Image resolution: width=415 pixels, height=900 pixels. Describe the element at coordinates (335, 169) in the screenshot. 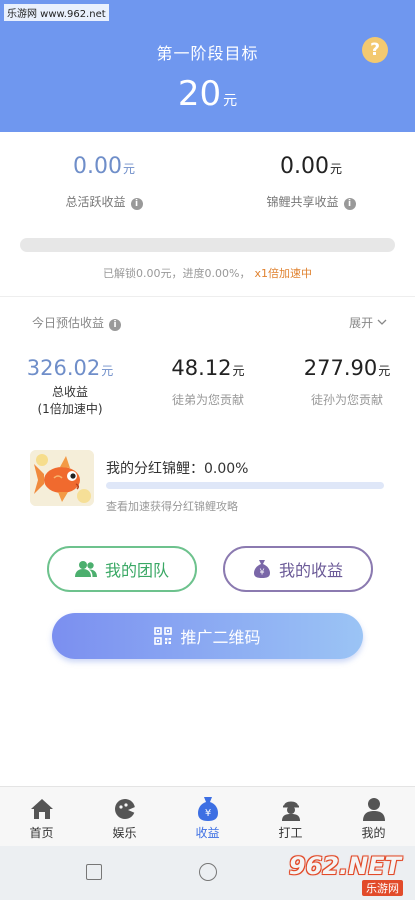

I see `carp-shared-income-unit: 元` at that location.